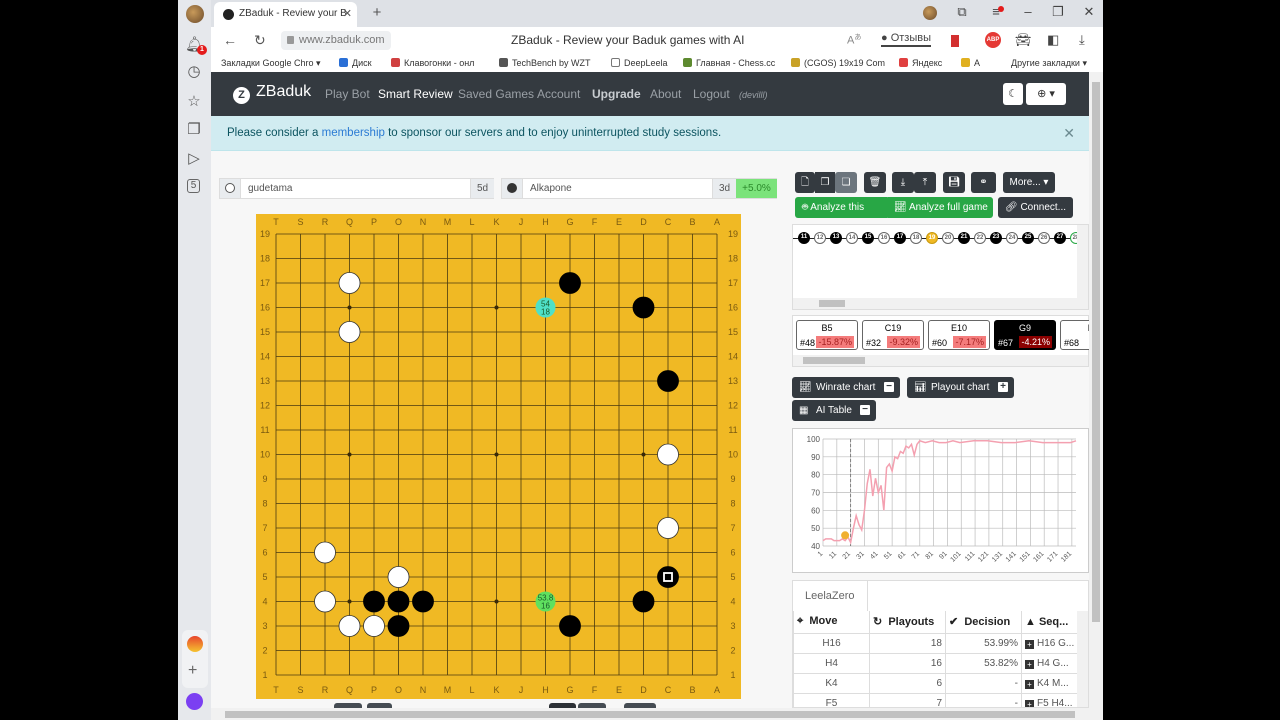  I want to click on url-field: www.zbaduk.com, so click(336, 40).